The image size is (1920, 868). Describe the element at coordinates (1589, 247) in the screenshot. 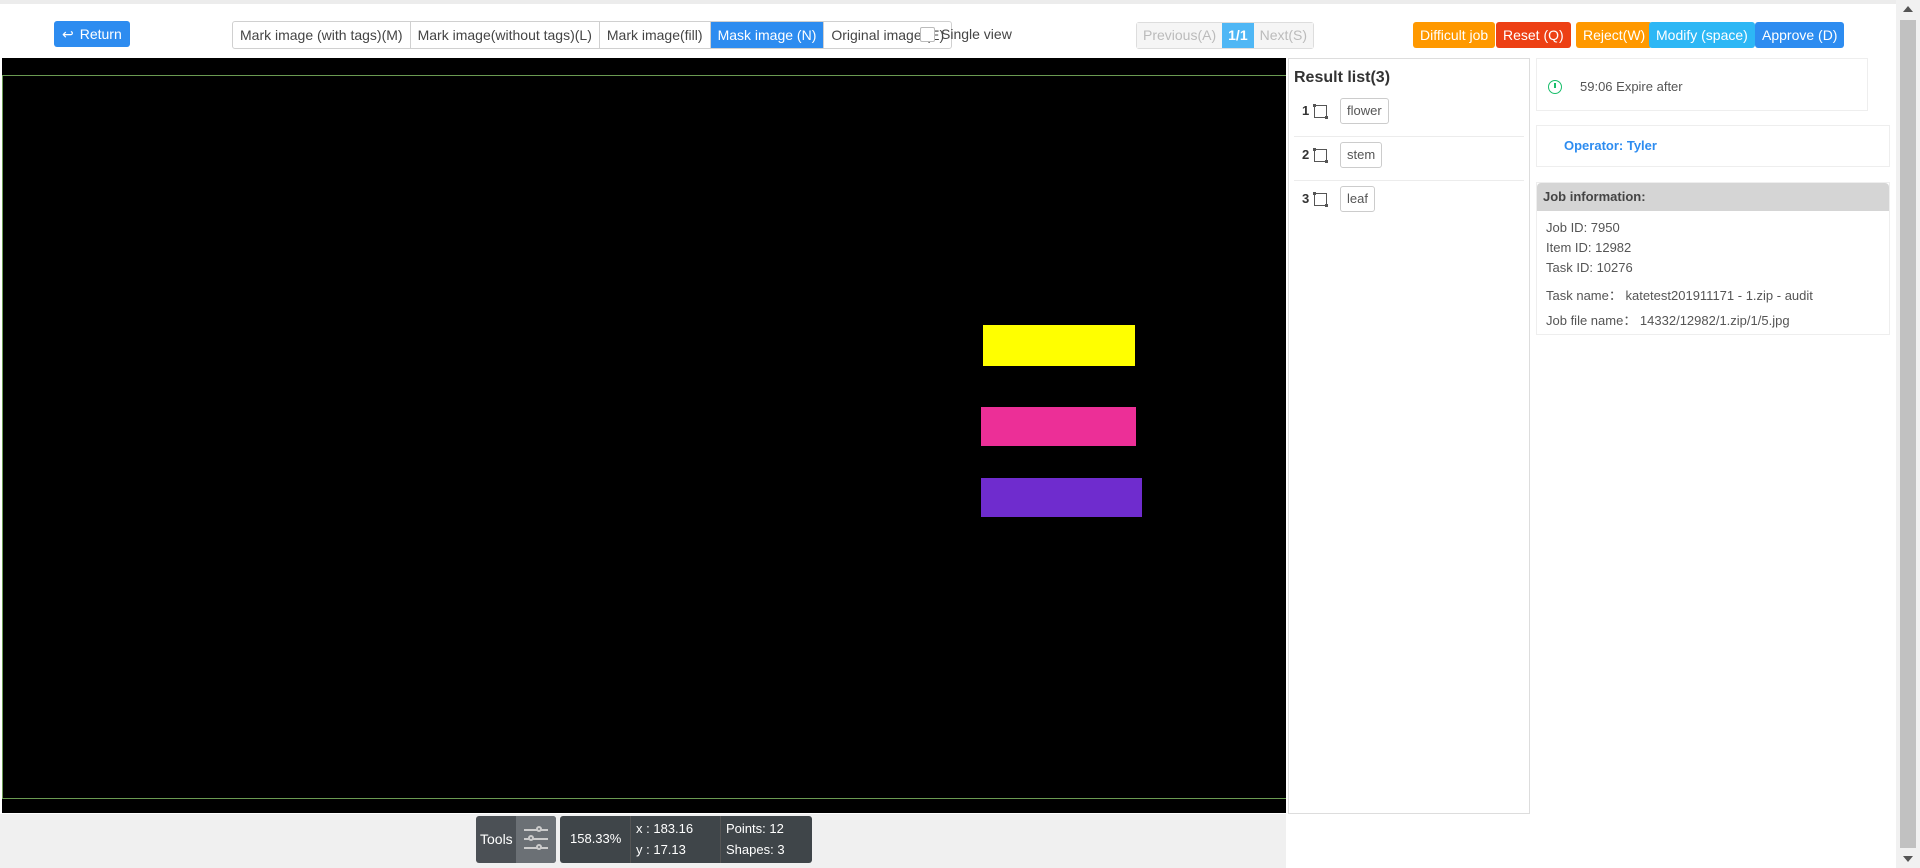

I see `item-id: Item ID: 12982` at that location.